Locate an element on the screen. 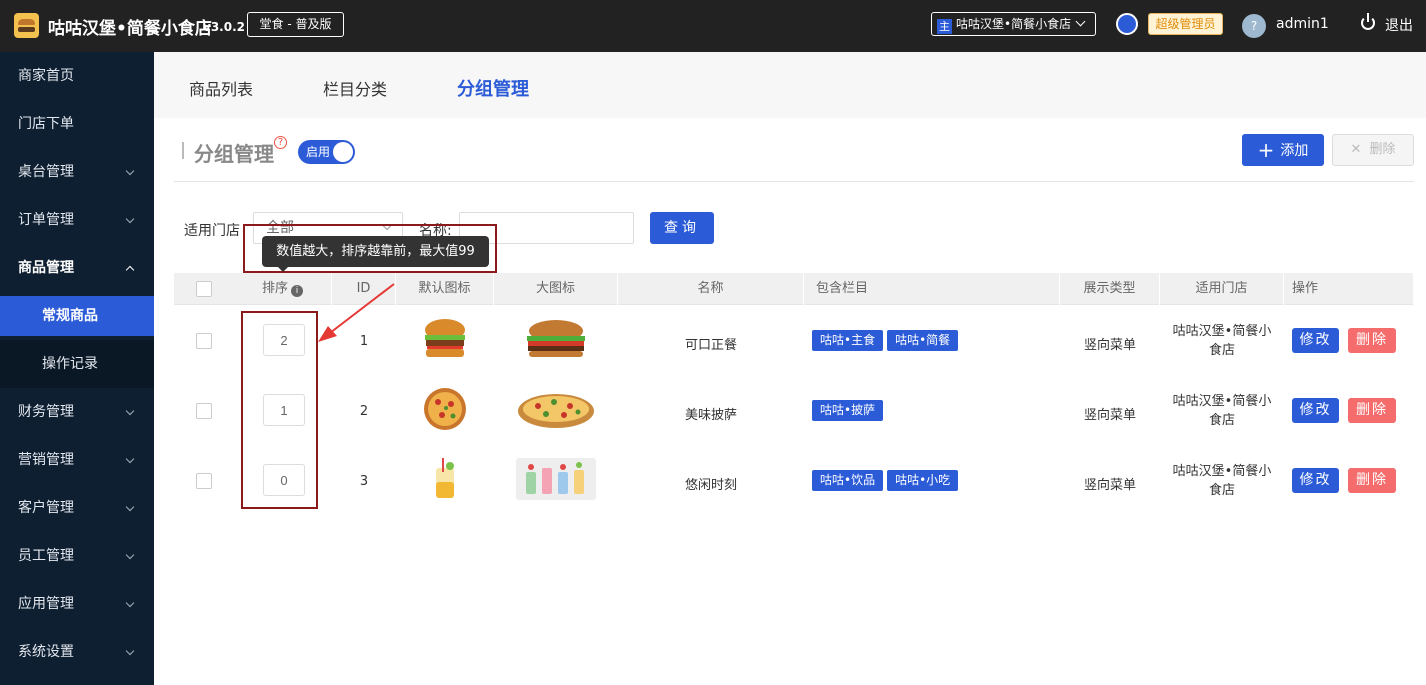 This screenshot has width=1426, height=685. sidebar-item-orders: 订单管理 is located at coordinates (77, 220).